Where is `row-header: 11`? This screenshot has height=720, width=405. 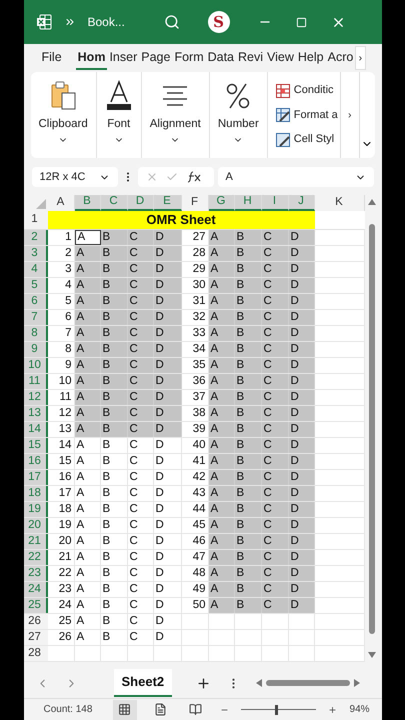
row-header: 11 is located at coordinates (36, 381).